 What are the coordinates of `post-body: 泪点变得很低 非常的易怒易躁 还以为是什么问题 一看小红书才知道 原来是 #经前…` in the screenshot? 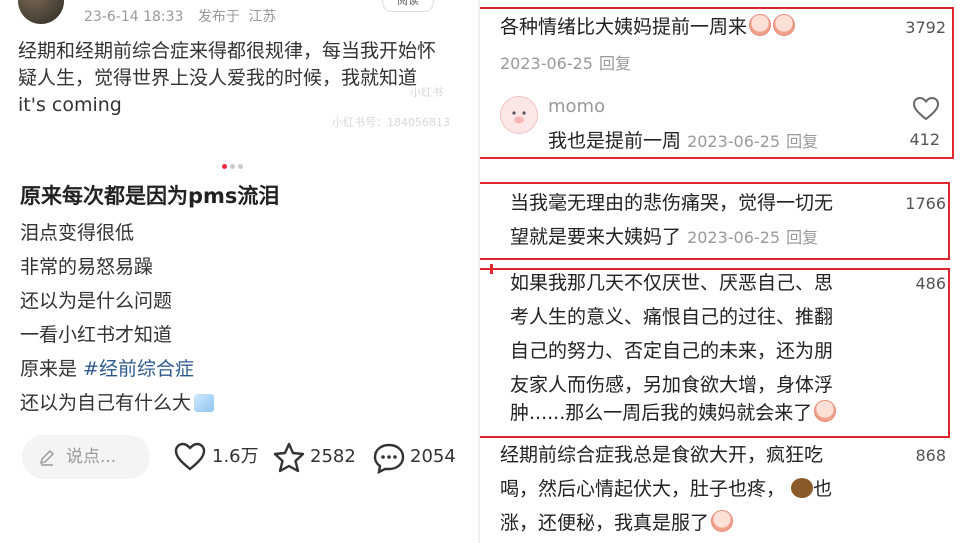 It's located at (117, 322).